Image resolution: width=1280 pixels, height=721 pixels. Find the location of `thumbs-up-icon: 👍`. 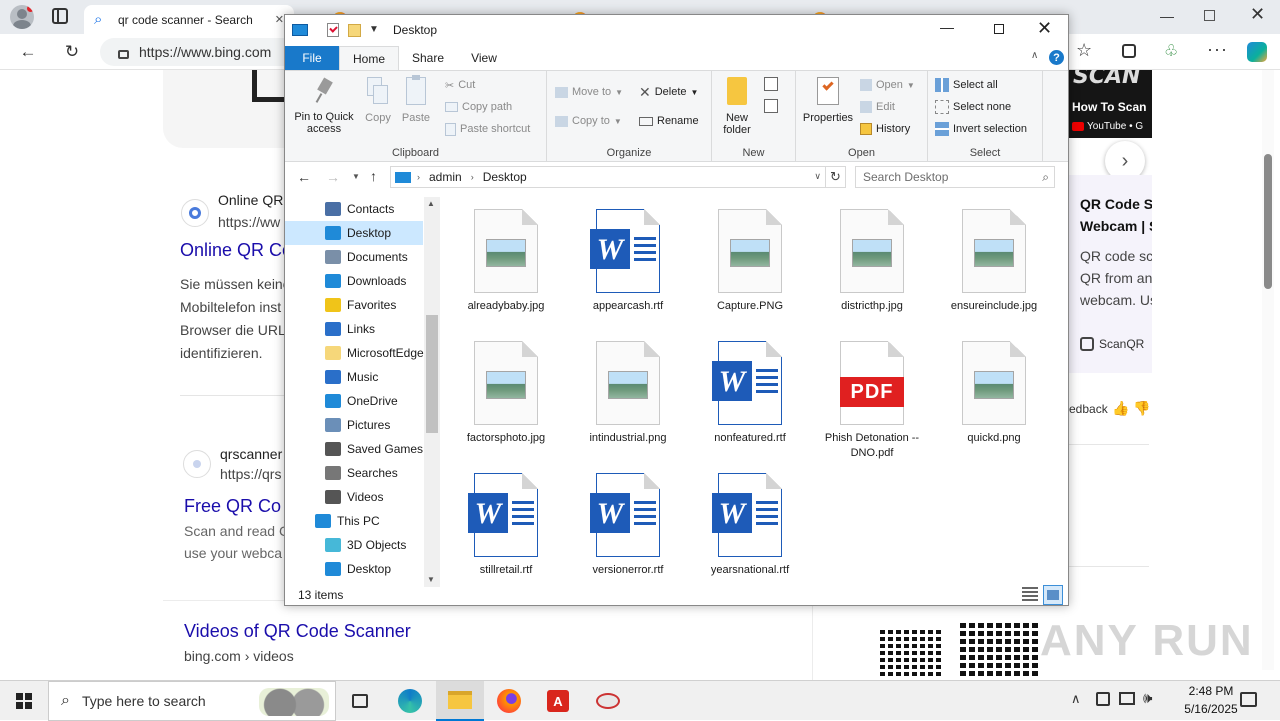

thumbs-up-icon: 👍 is located at coordinates (1120, 408).